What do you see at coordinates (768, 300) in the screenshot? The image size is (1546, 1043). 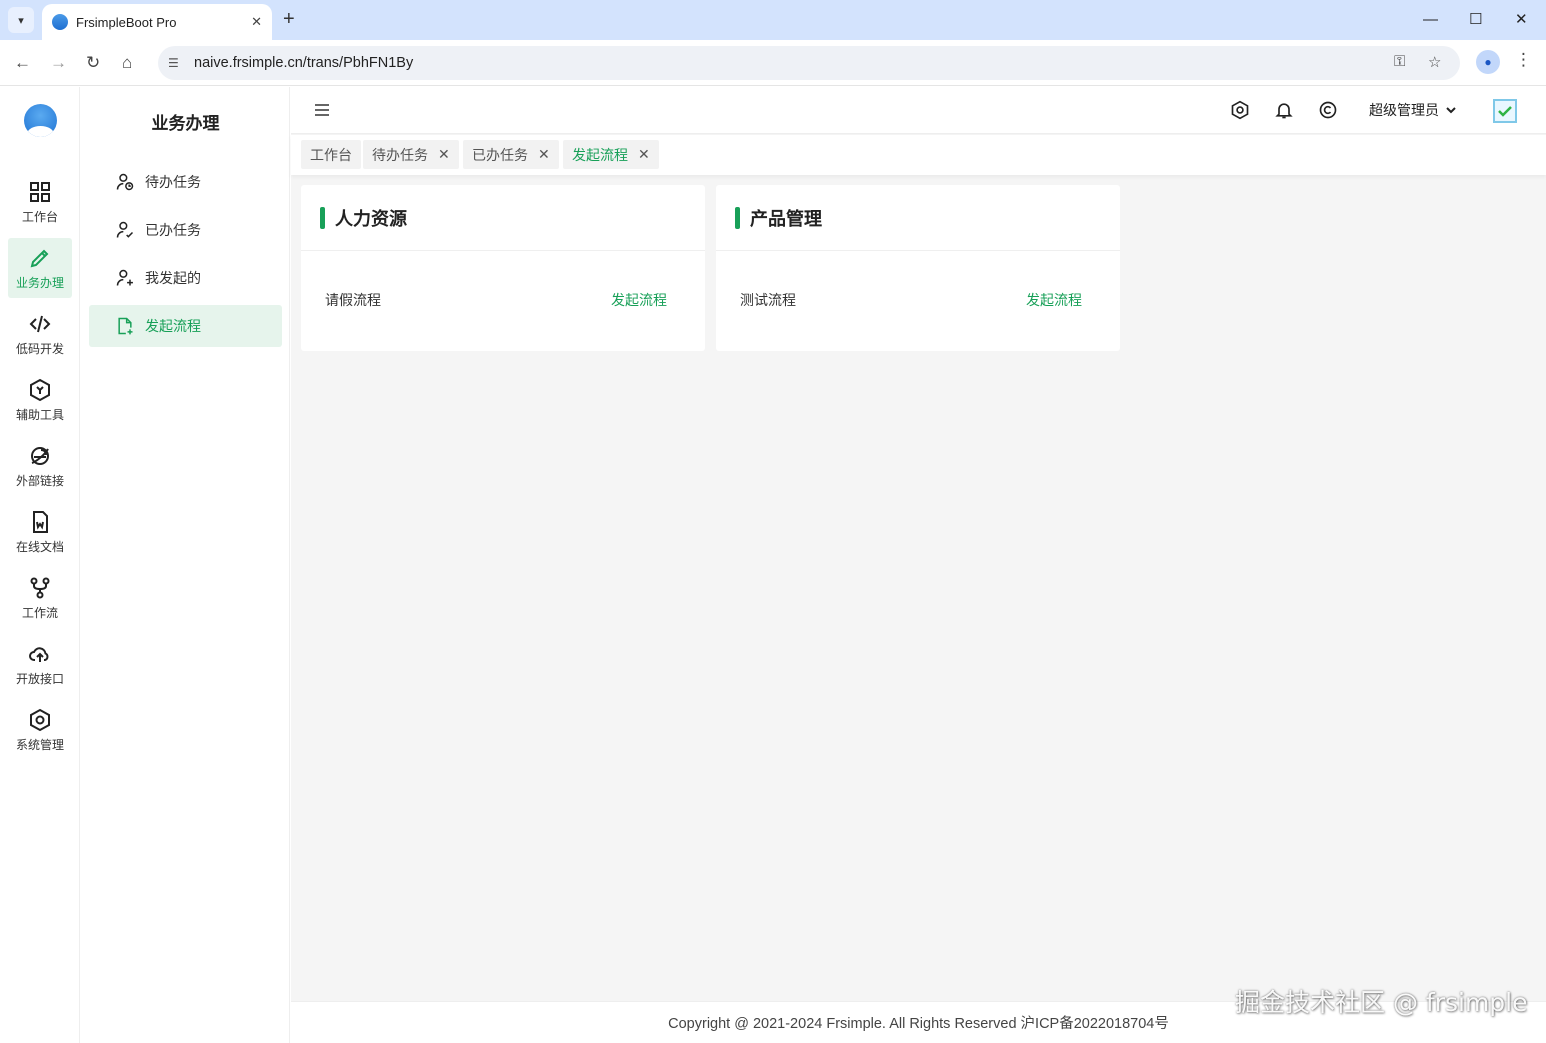 I see `process-name: 测试流程` at bounding box center [768, 300].